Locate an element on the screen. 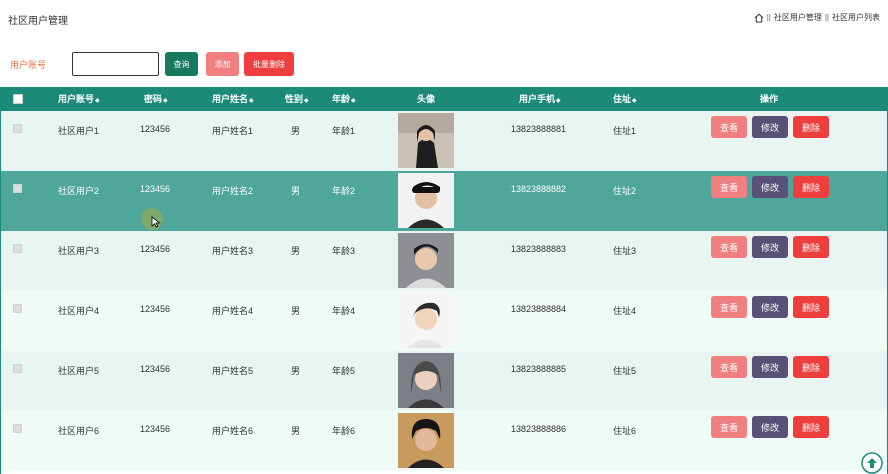 Image resolution: width=888 pixels, height=474 pixels. cell-phone: 13823888881 is located at coordinates (539, 129).